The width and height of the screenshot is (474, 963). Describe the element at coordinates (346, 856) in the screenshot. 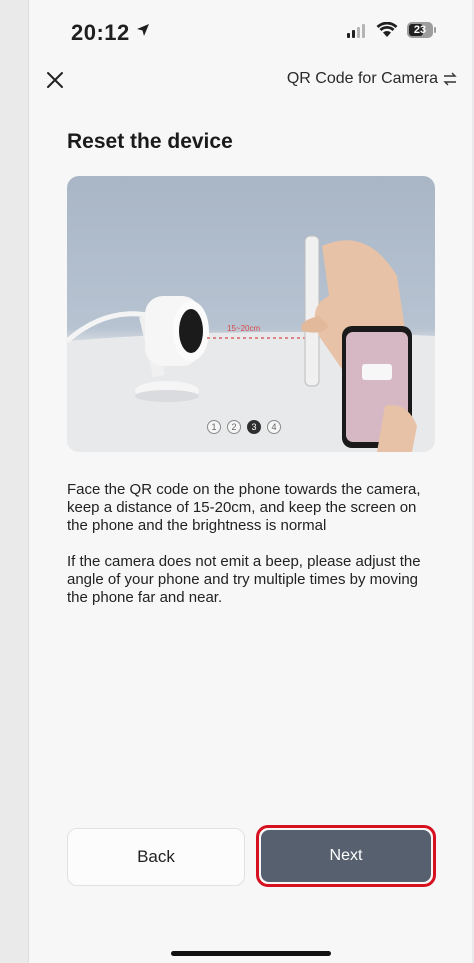

I see `next-button: Next` at that location.